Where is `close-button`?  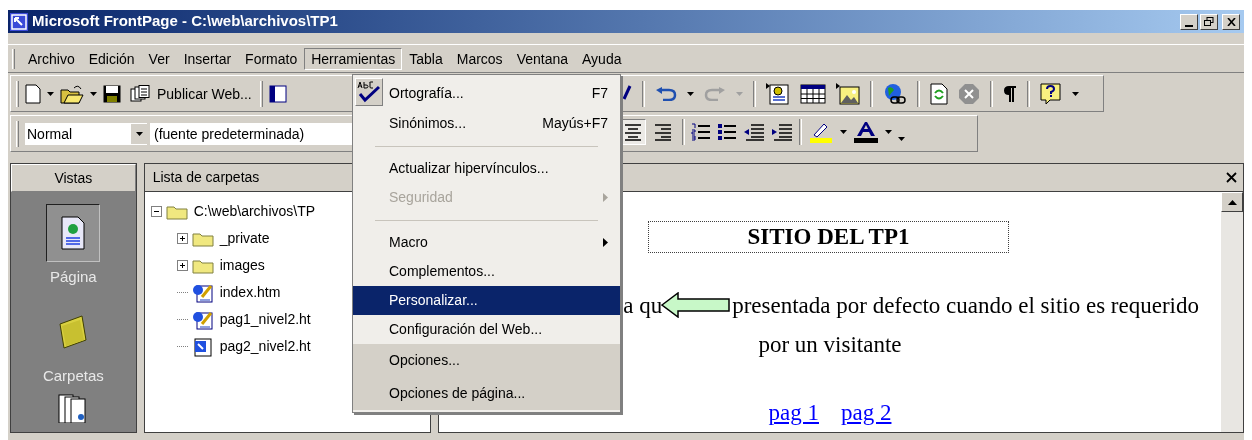
close-button is located at coordinates (1231, 21).